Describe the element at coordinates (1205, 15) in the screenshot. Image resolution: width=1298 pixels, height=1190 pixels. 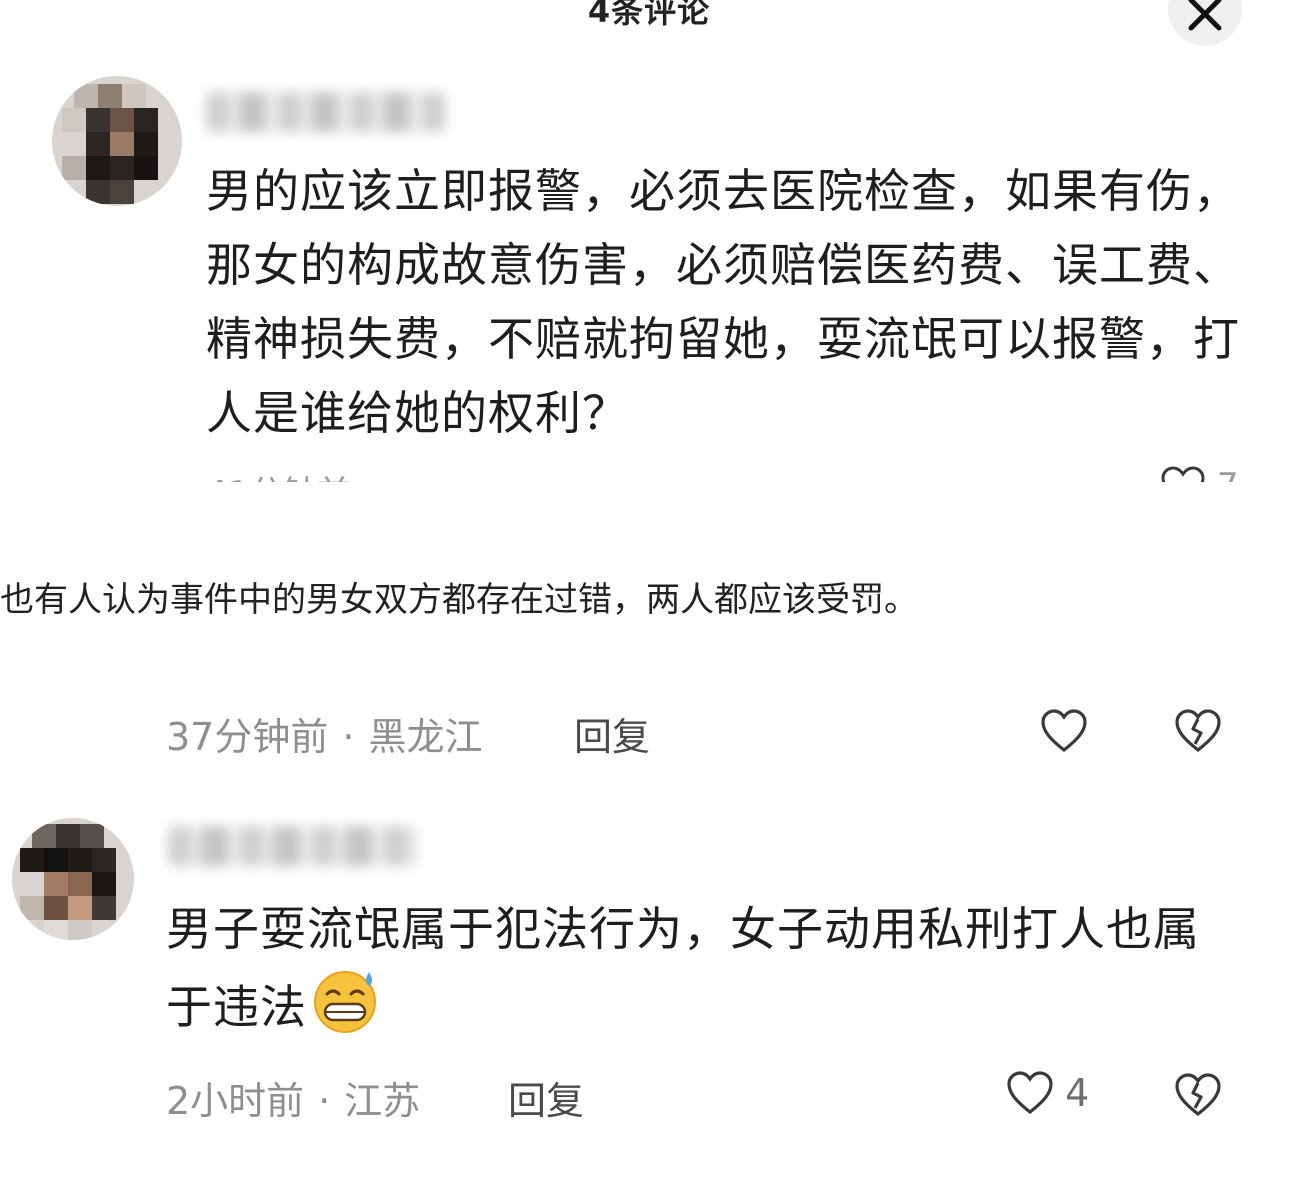
I see `close-icon` at that location.